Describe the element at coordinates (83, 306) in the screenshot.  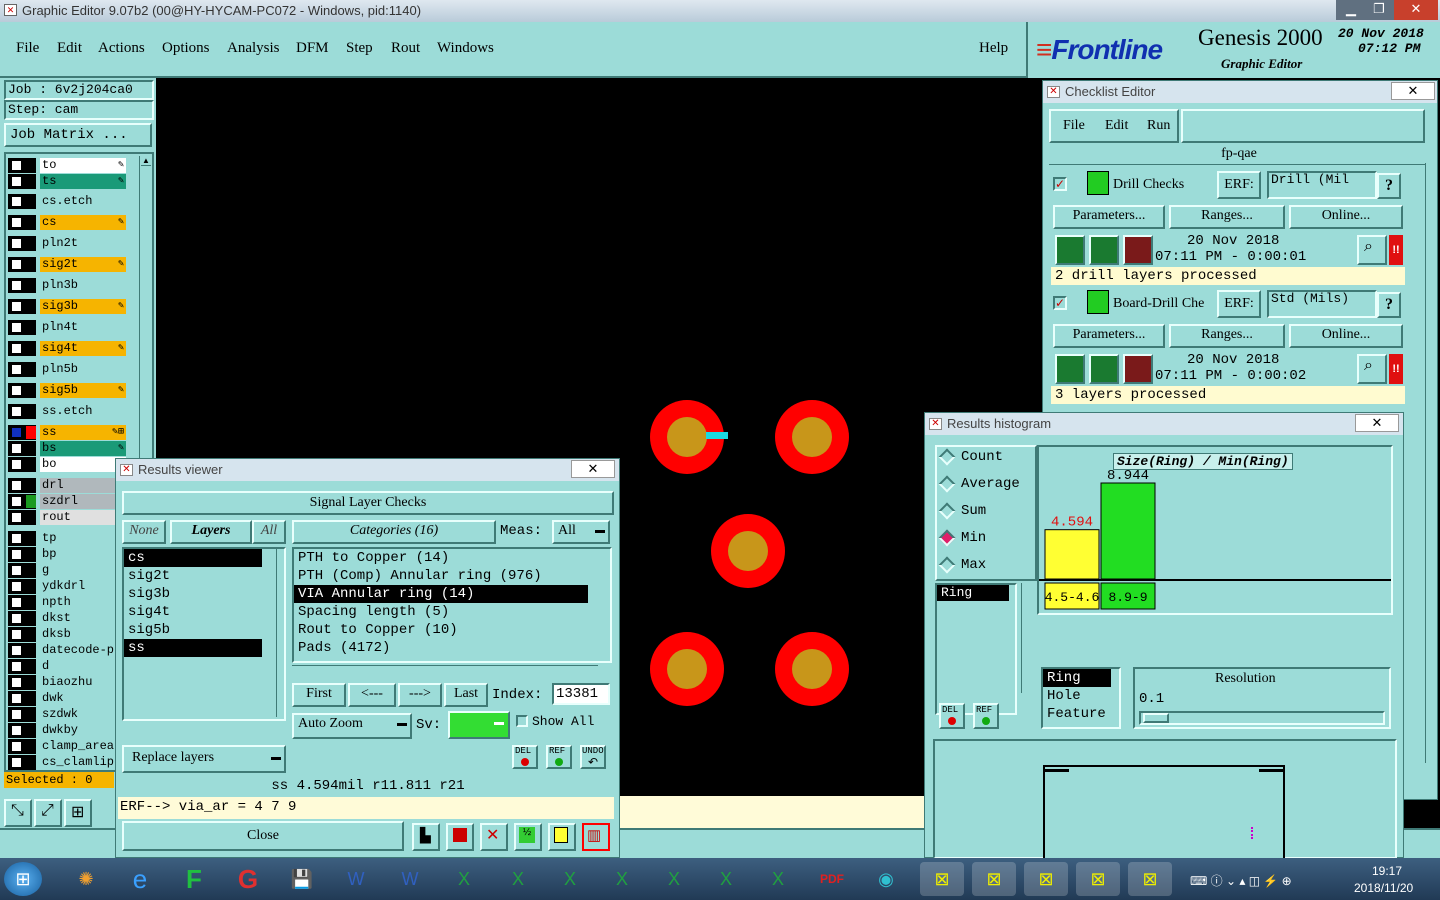
I see `layer-name: sig3b ✎` at that location.